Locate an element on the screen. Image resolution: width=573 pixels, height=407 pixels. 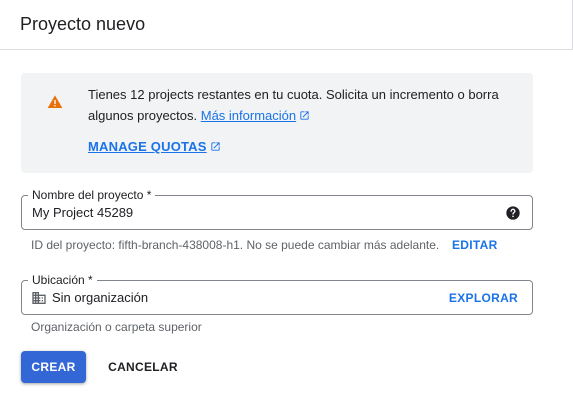
edit-project-id-button: EDITAR is located at coordinates (475, 245).